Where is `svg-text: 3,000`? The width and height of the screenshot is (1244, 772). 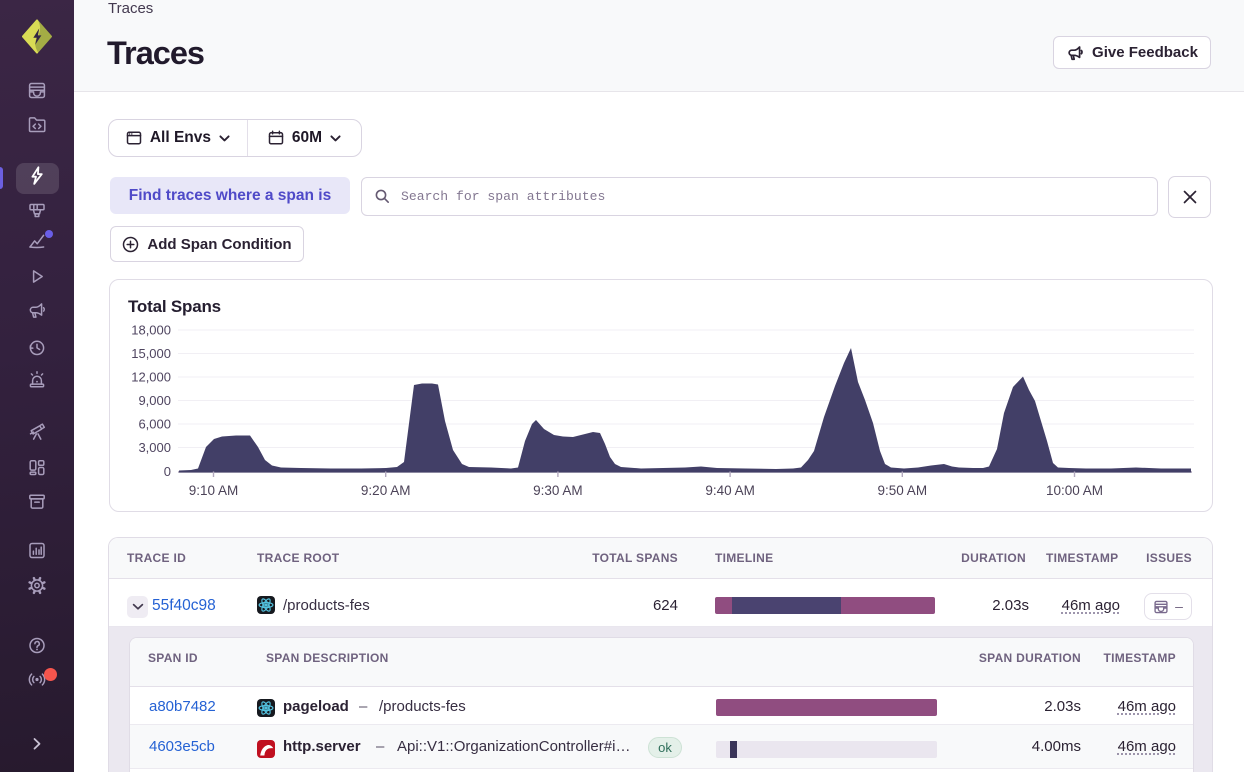 svg-text: 3,000 is located at coordinates (154, 447).